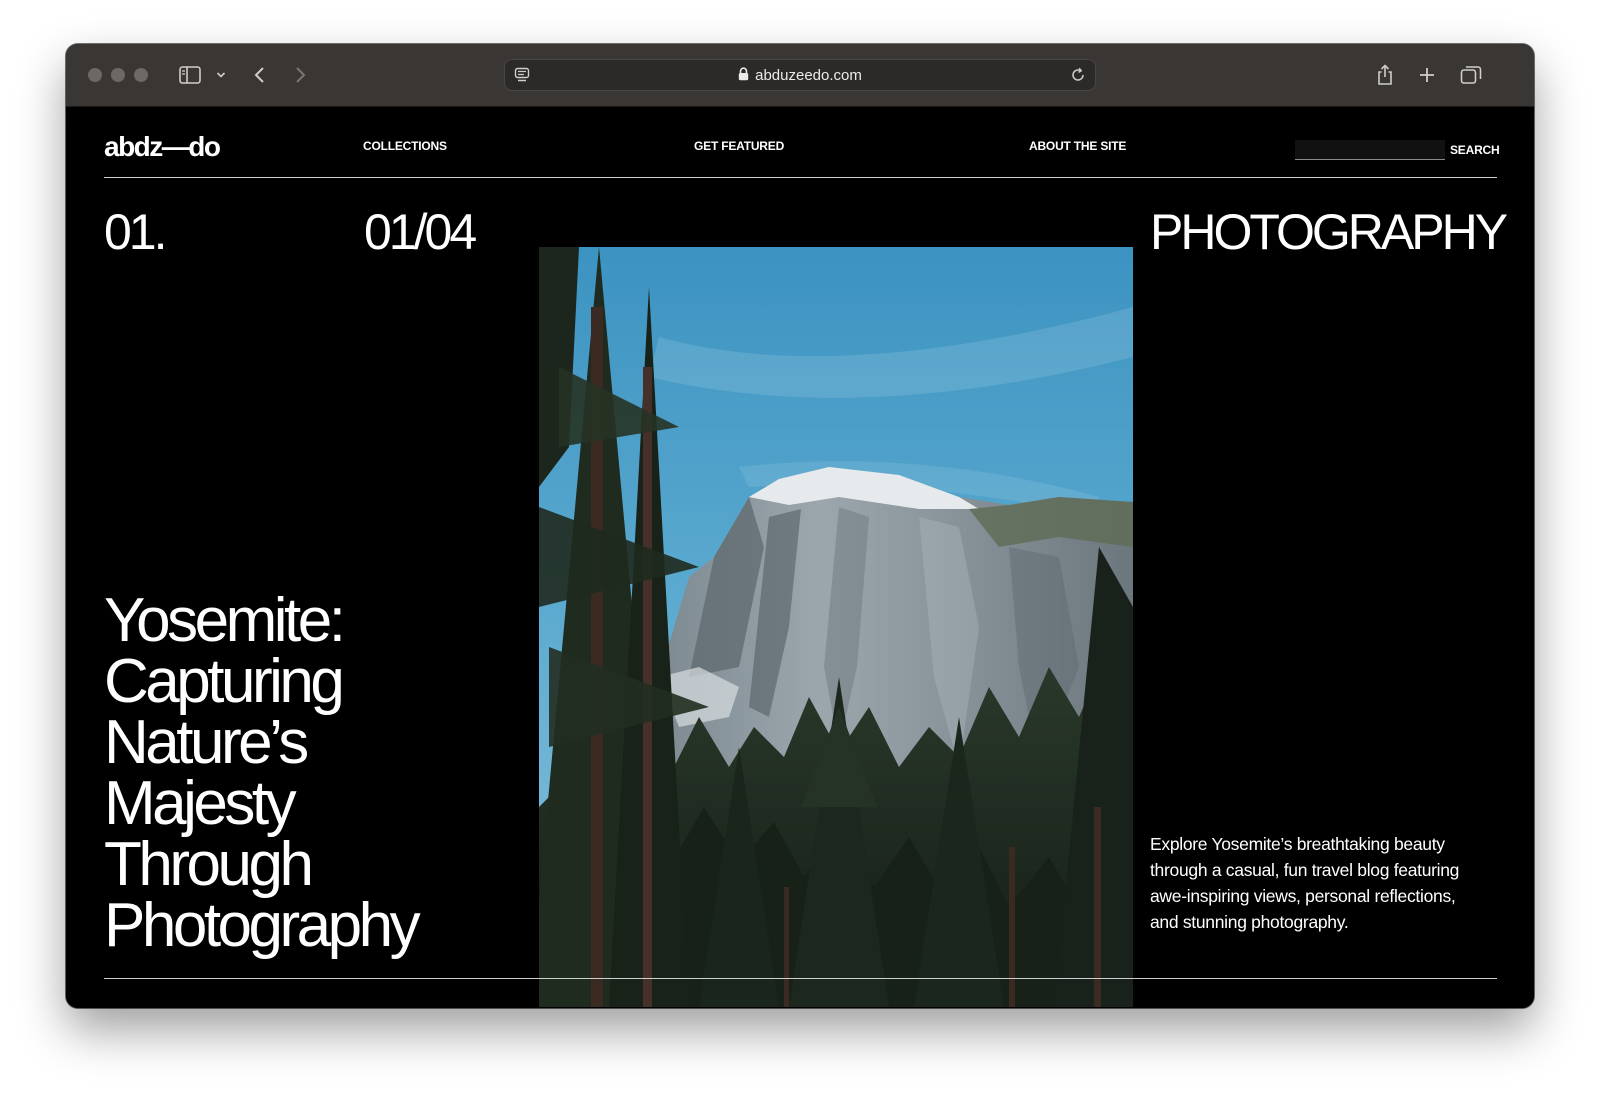 This screenshot has width=1600, height=1096. I want to click on url-text: abduzeedo.com, so click(808, 75).